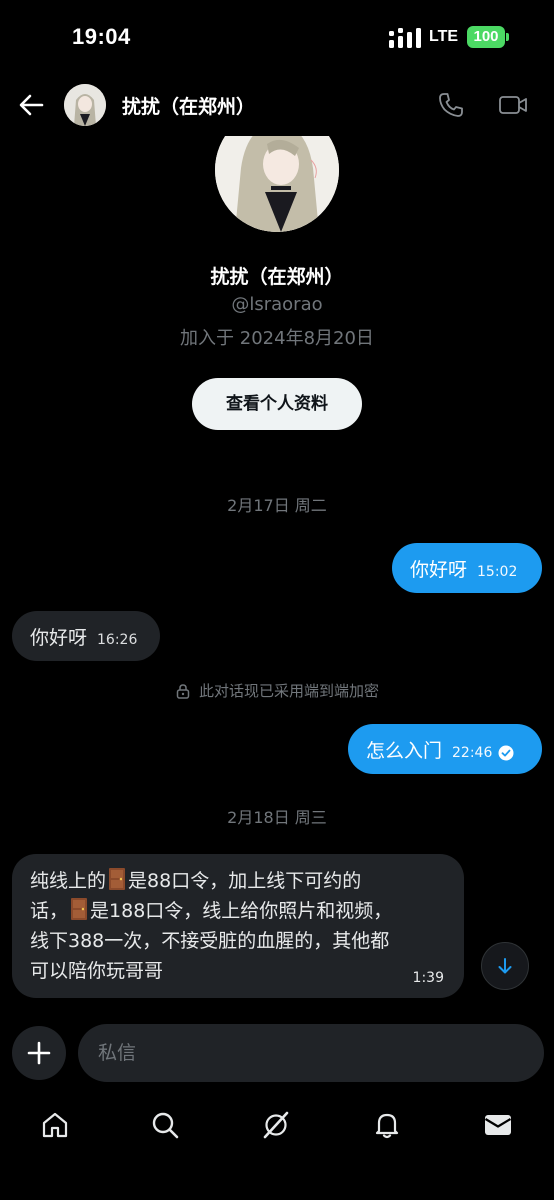 The height and width of the screenshot is (1200, 554). I want to click on bottom-nav, so click(277, 1125).